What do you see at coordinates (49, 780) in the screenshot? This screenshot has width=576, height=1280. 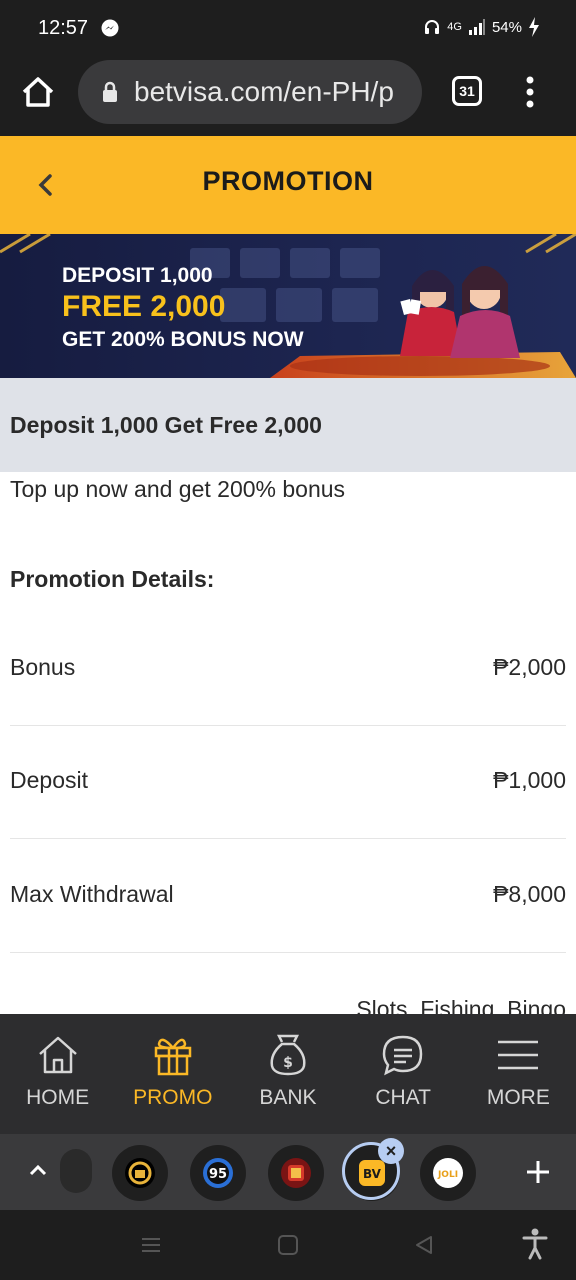 I see `detail-label: Deposit` at bounding box center [49, 780].